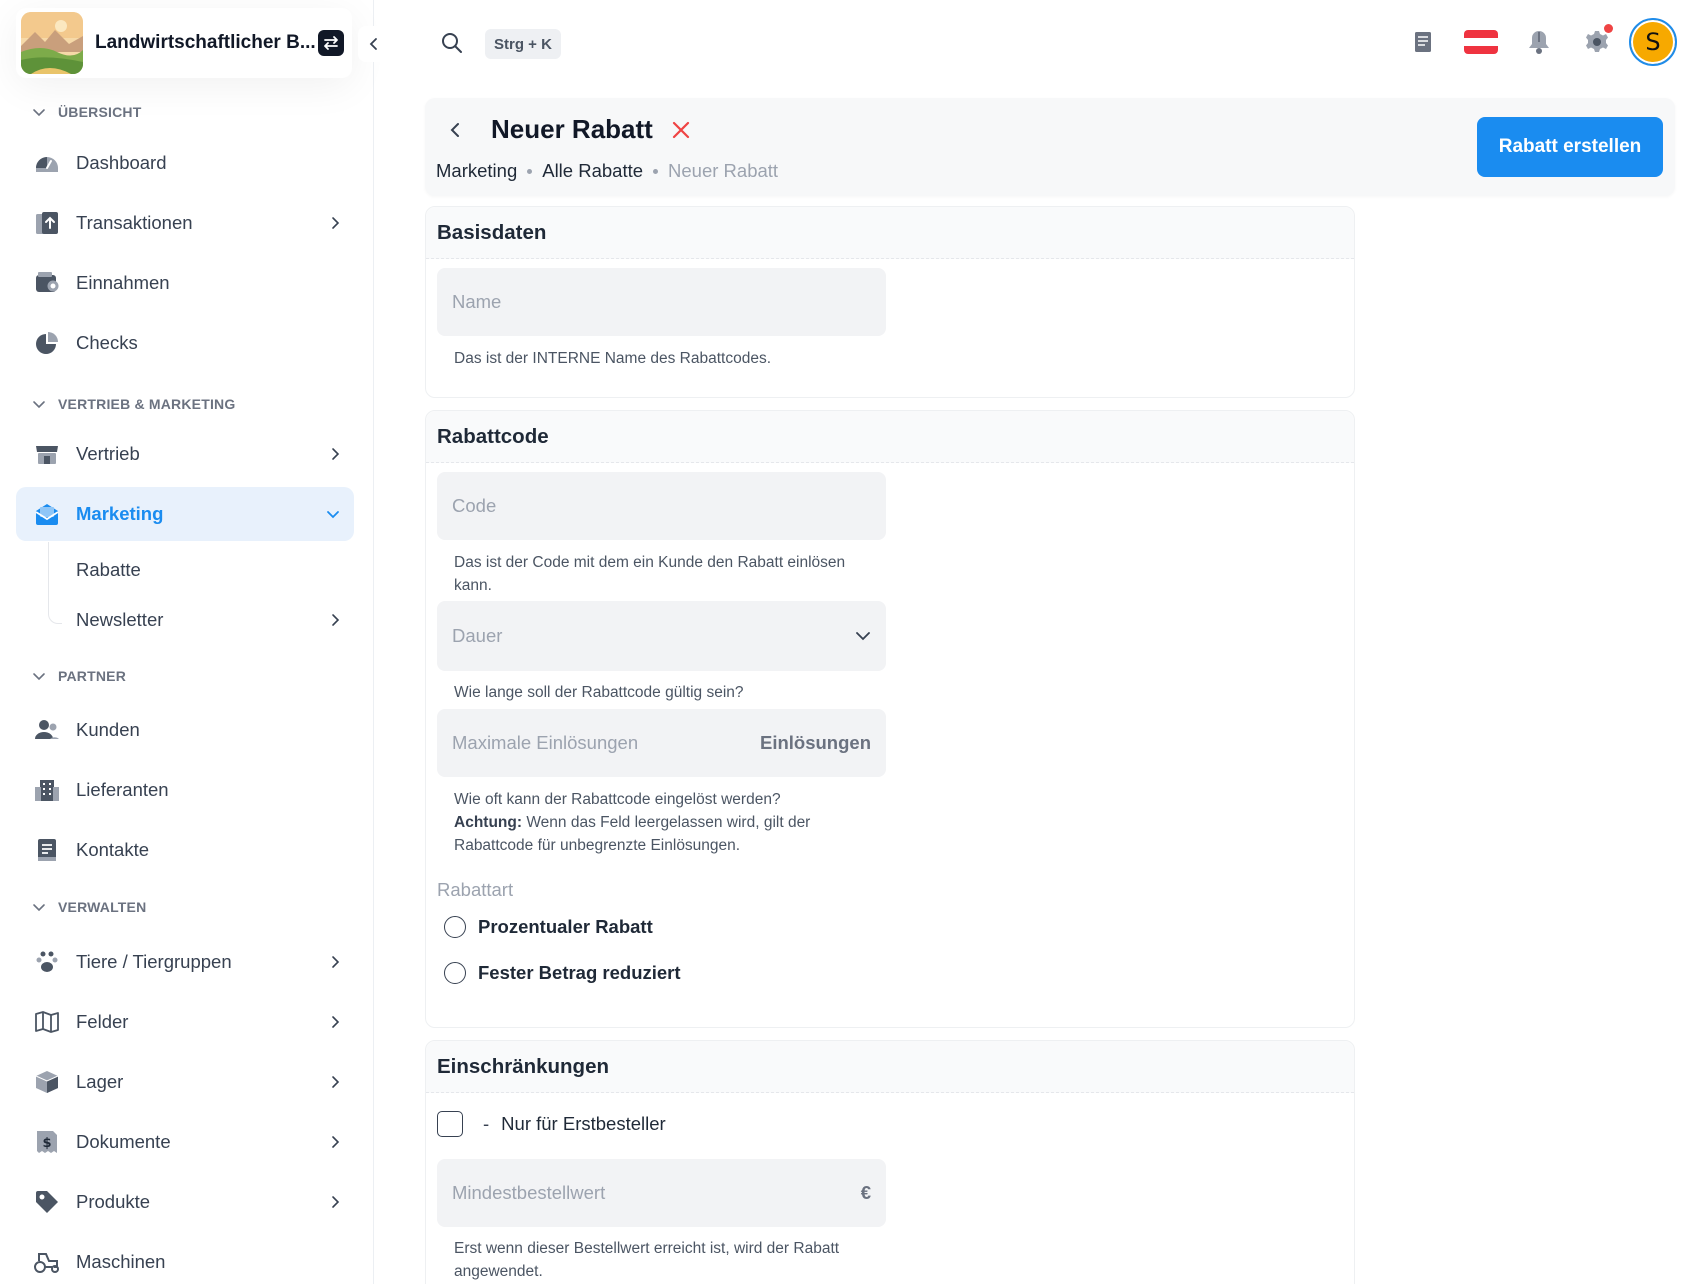  Describe the element at coordinates (331, 43) in the screenshot. I see `switch-organization-icon` at that location.